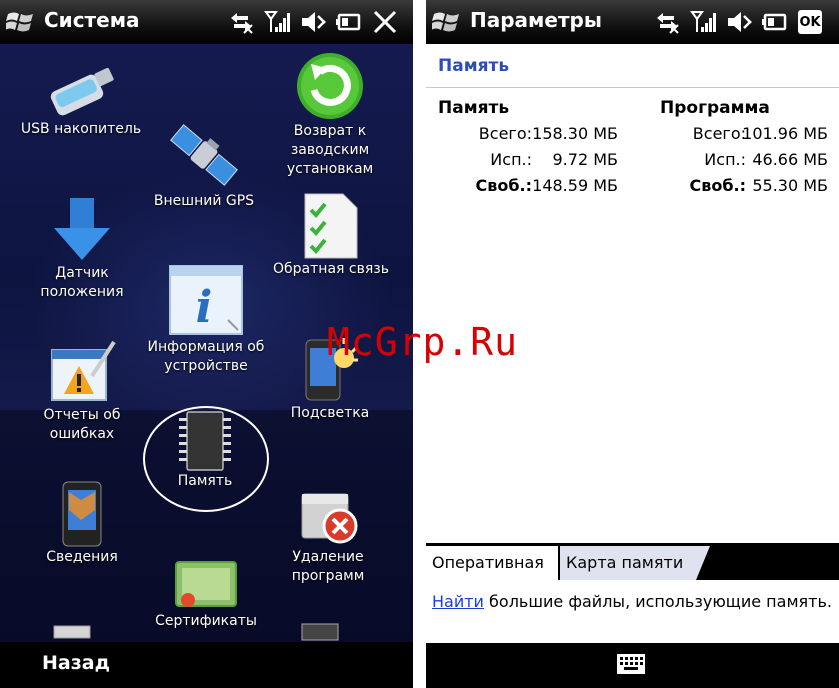 This screenshot has height=688, width=839. I want to click on app-certificates: Сертификаты, so click(206, 593).